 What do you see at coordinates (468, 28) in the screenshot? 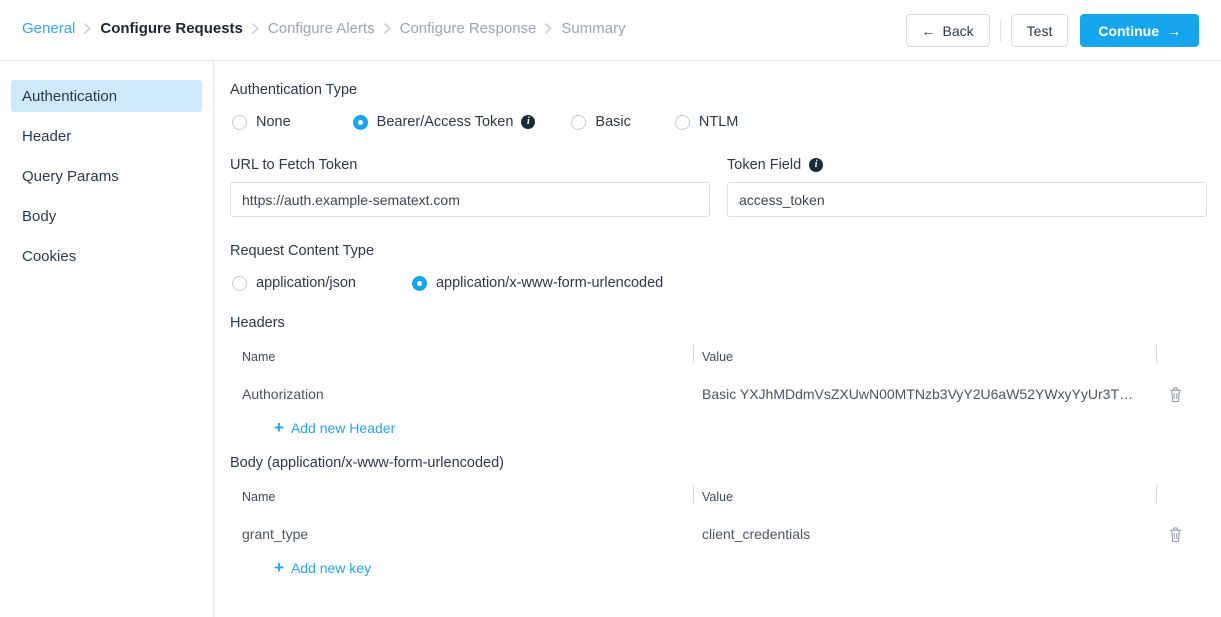
I see `breadcrumb-item-configure-response: Configure Response` at bounding box center [468, 28].